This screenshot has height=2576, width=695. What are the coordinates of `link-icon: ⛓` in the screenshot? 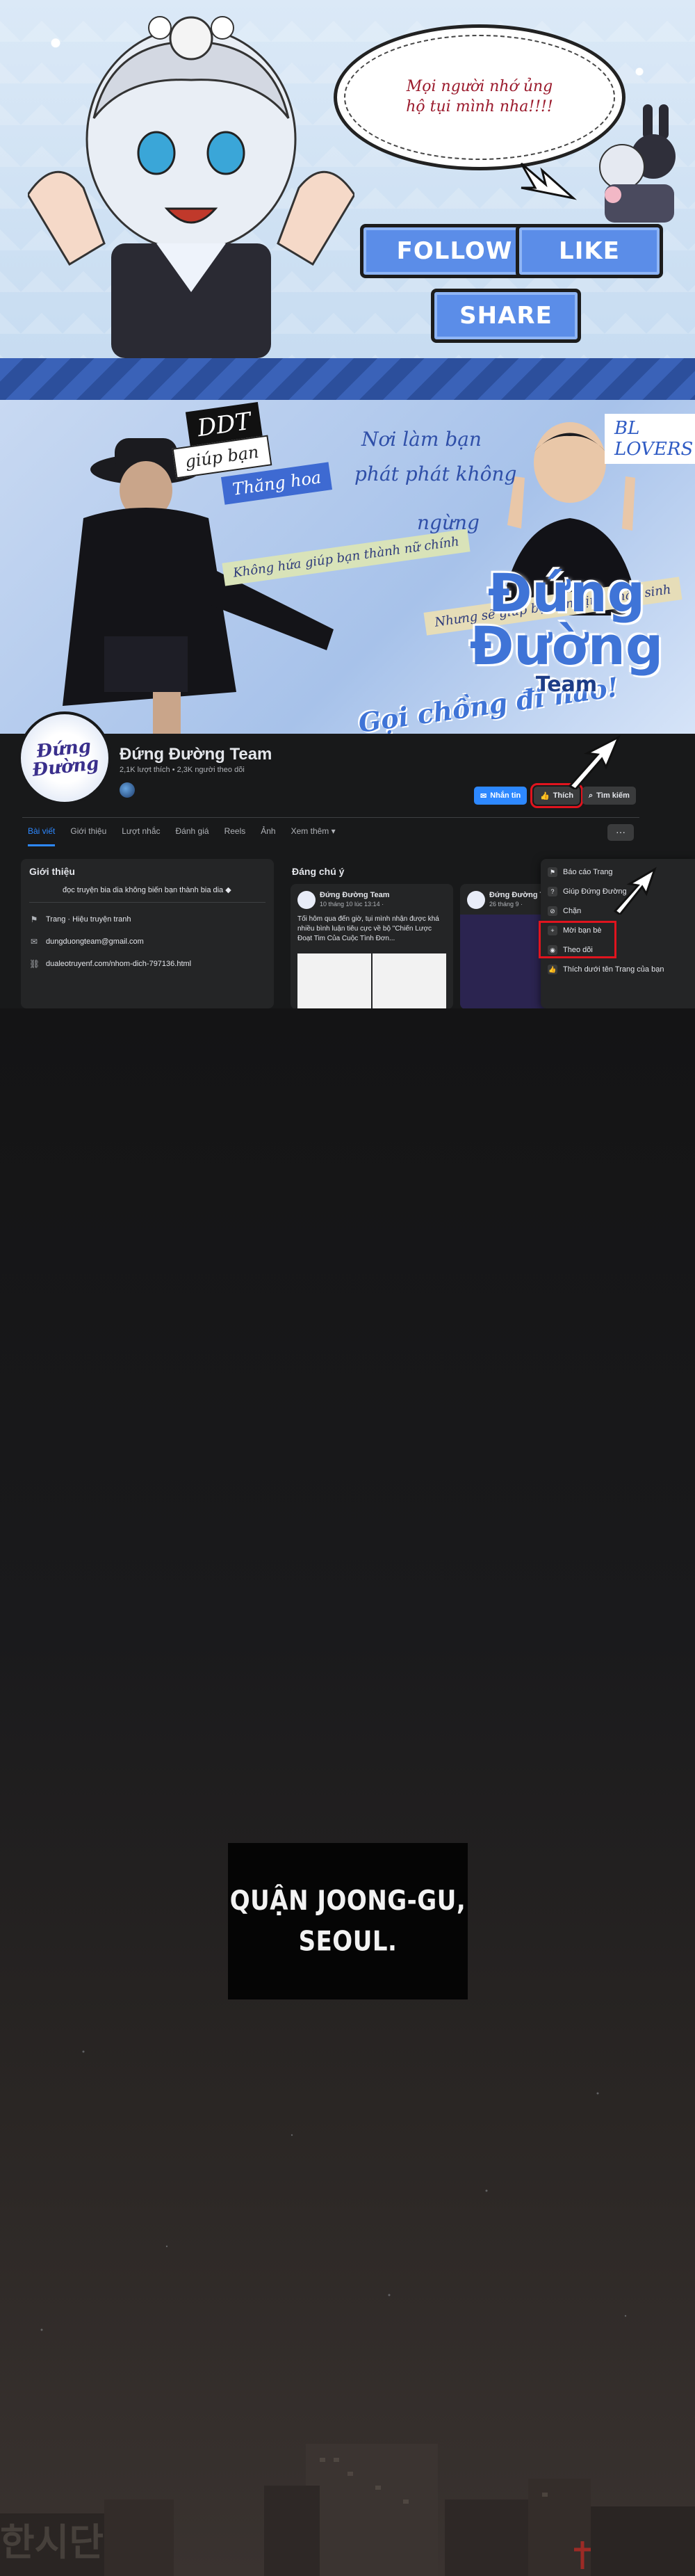 It's located at (34, 964).